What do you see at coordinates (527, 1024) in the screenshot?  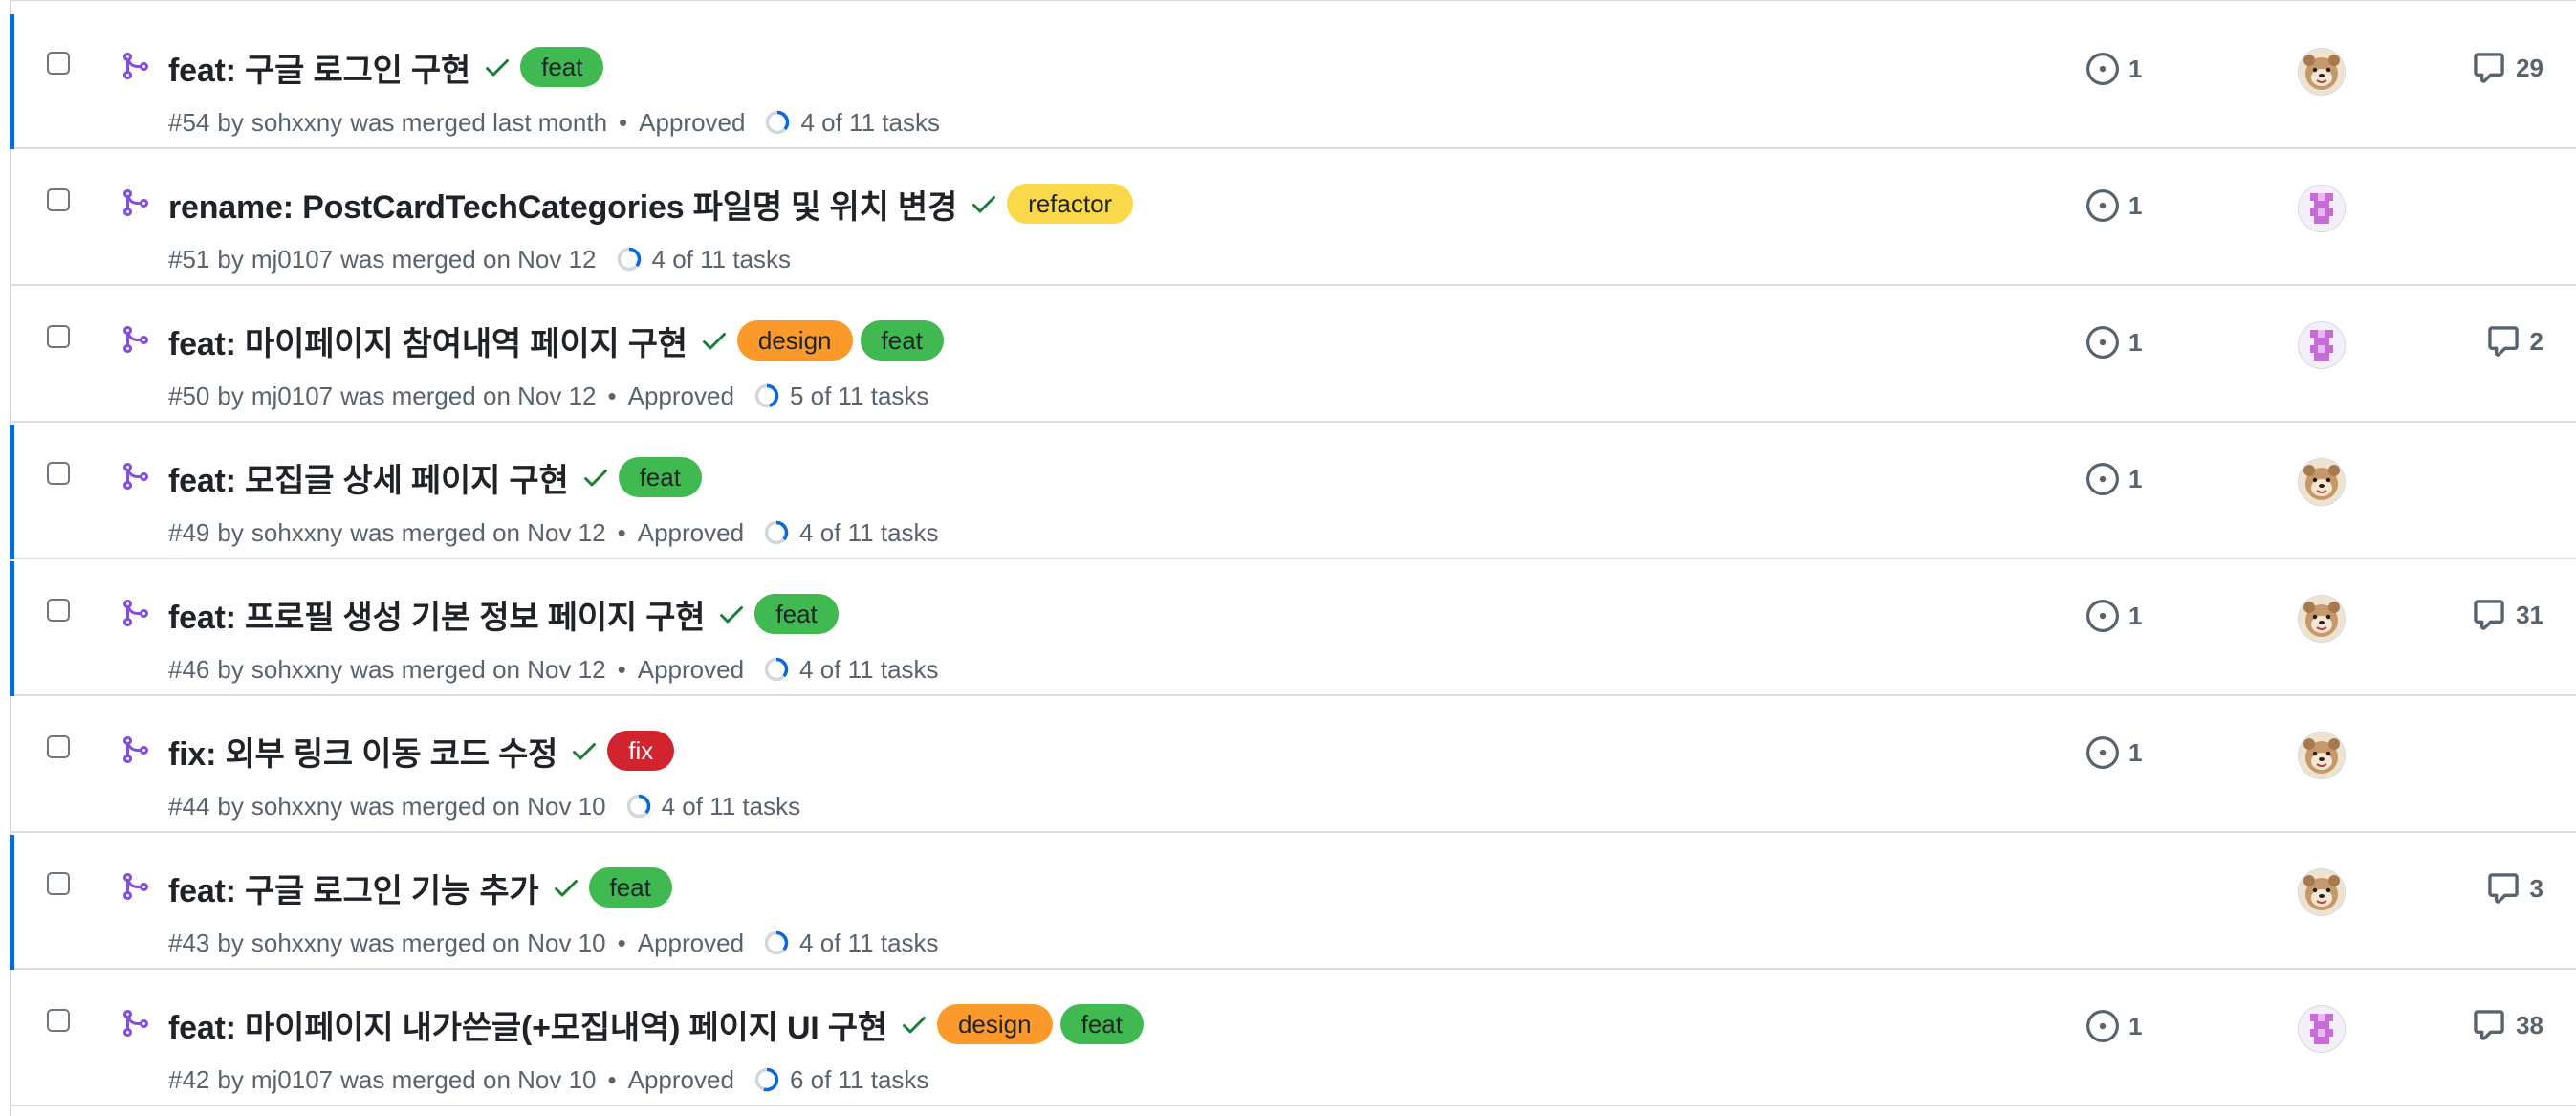 I see `pr-title-link: feat: 마이페이지 내가쓴글(+모집내역) 페이지 UI 구현` at bounding box center [527, 1024].